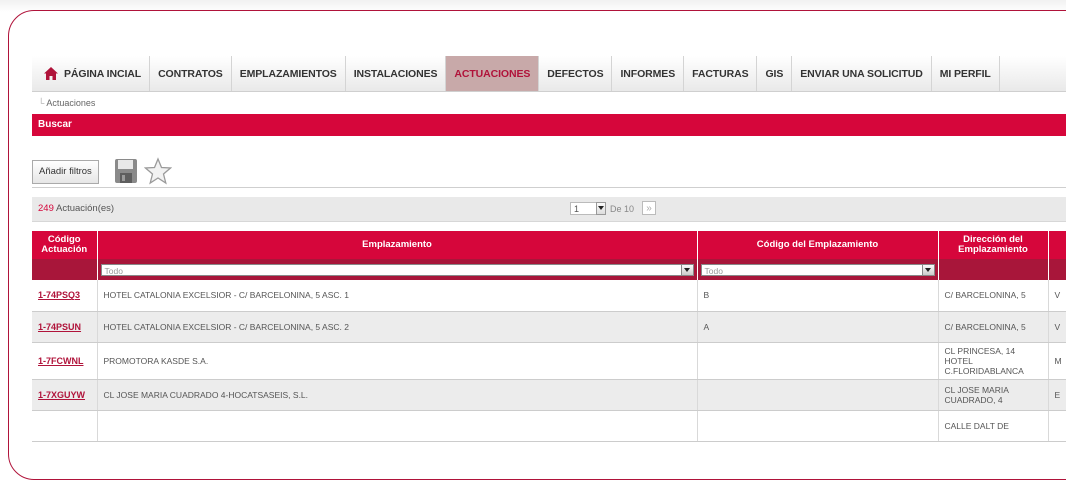 Image resolution: width=1066 pixels, height=480 pixels. What do you see at coordinates (818, 245) in the screenshot?
I see `column-header-codigo-emplazamiento: Código del Emplazamiento` at bounding box center [818, 245].